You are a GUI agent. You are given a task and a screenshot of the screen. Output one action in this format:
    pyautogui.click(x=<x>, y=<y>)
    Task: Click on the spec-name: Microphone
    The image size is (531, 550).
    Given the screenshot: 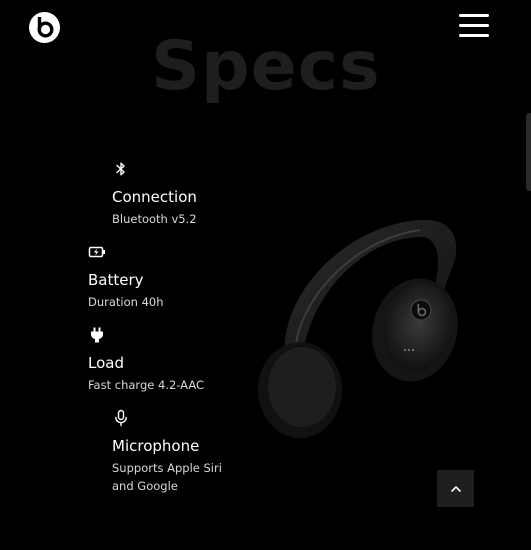 What is the action you would take?
    pyautogui.click(x=156, y=446)
    